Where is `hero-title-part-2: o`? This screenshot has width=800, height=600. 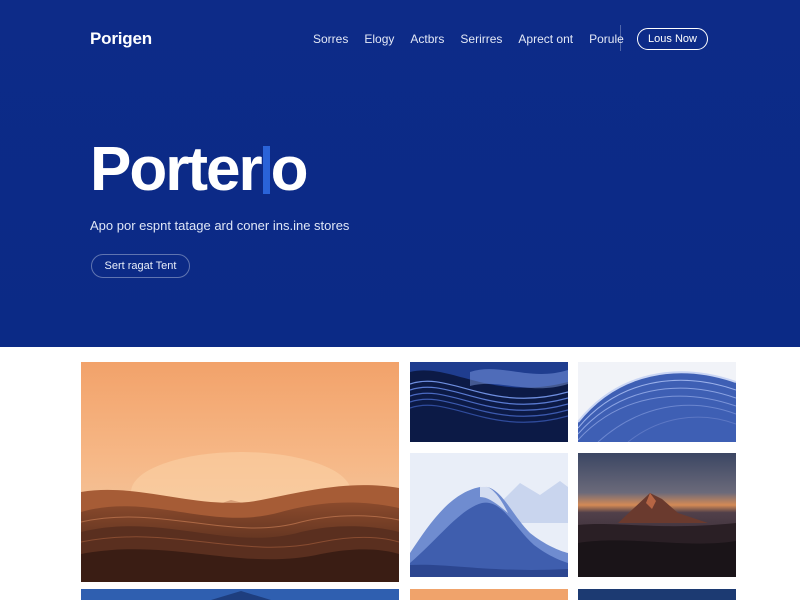
hero-title-part-2: o is located at coordinates (289, 169).